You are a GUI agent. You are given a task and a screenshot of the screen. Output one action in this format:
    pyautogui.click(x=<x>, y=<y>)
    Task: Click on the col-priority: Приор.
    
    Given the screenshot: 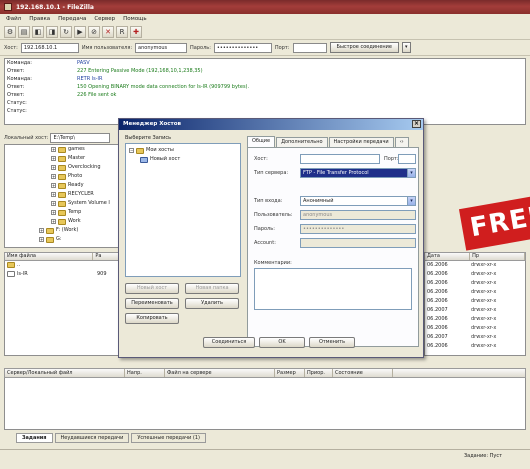 What is the action you would take?
    pyautogui.click(x=319, y=373)
    